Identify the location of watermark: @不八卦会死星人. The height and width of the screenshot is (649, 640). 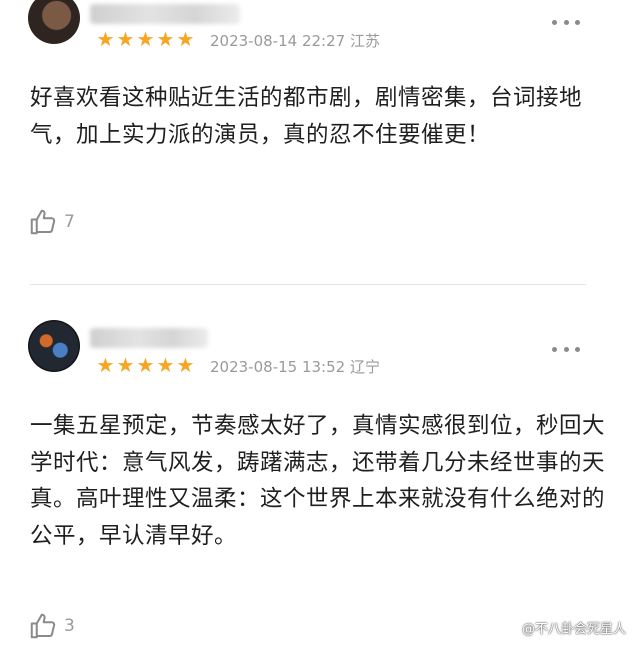
(574, 627).